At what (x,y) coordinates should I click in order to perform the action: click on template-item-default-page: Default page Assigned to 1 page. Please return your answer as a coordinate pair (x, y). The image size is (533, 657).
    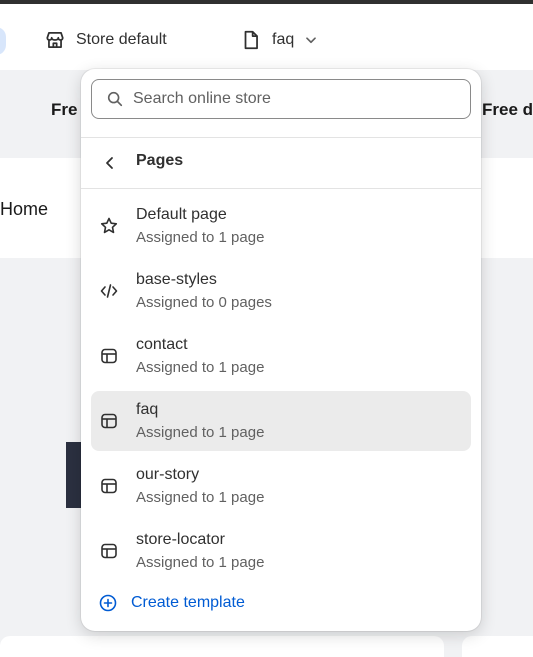
    Looking at the image, I should click on (281, 226).